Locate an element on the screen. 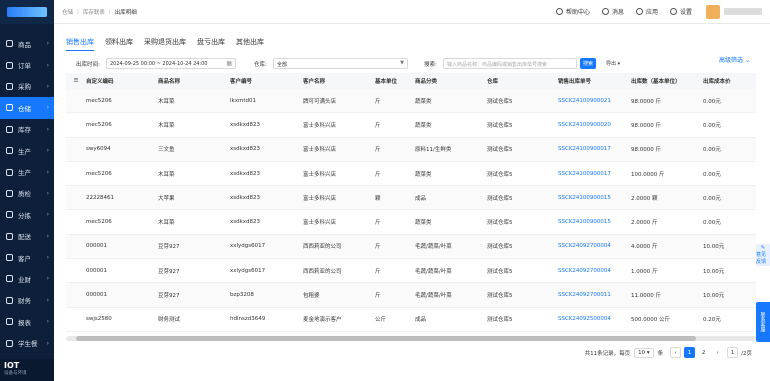 The height and width of the screenshot is (381, 770). scrollbar-thumb is located at coordinates (386, 338).